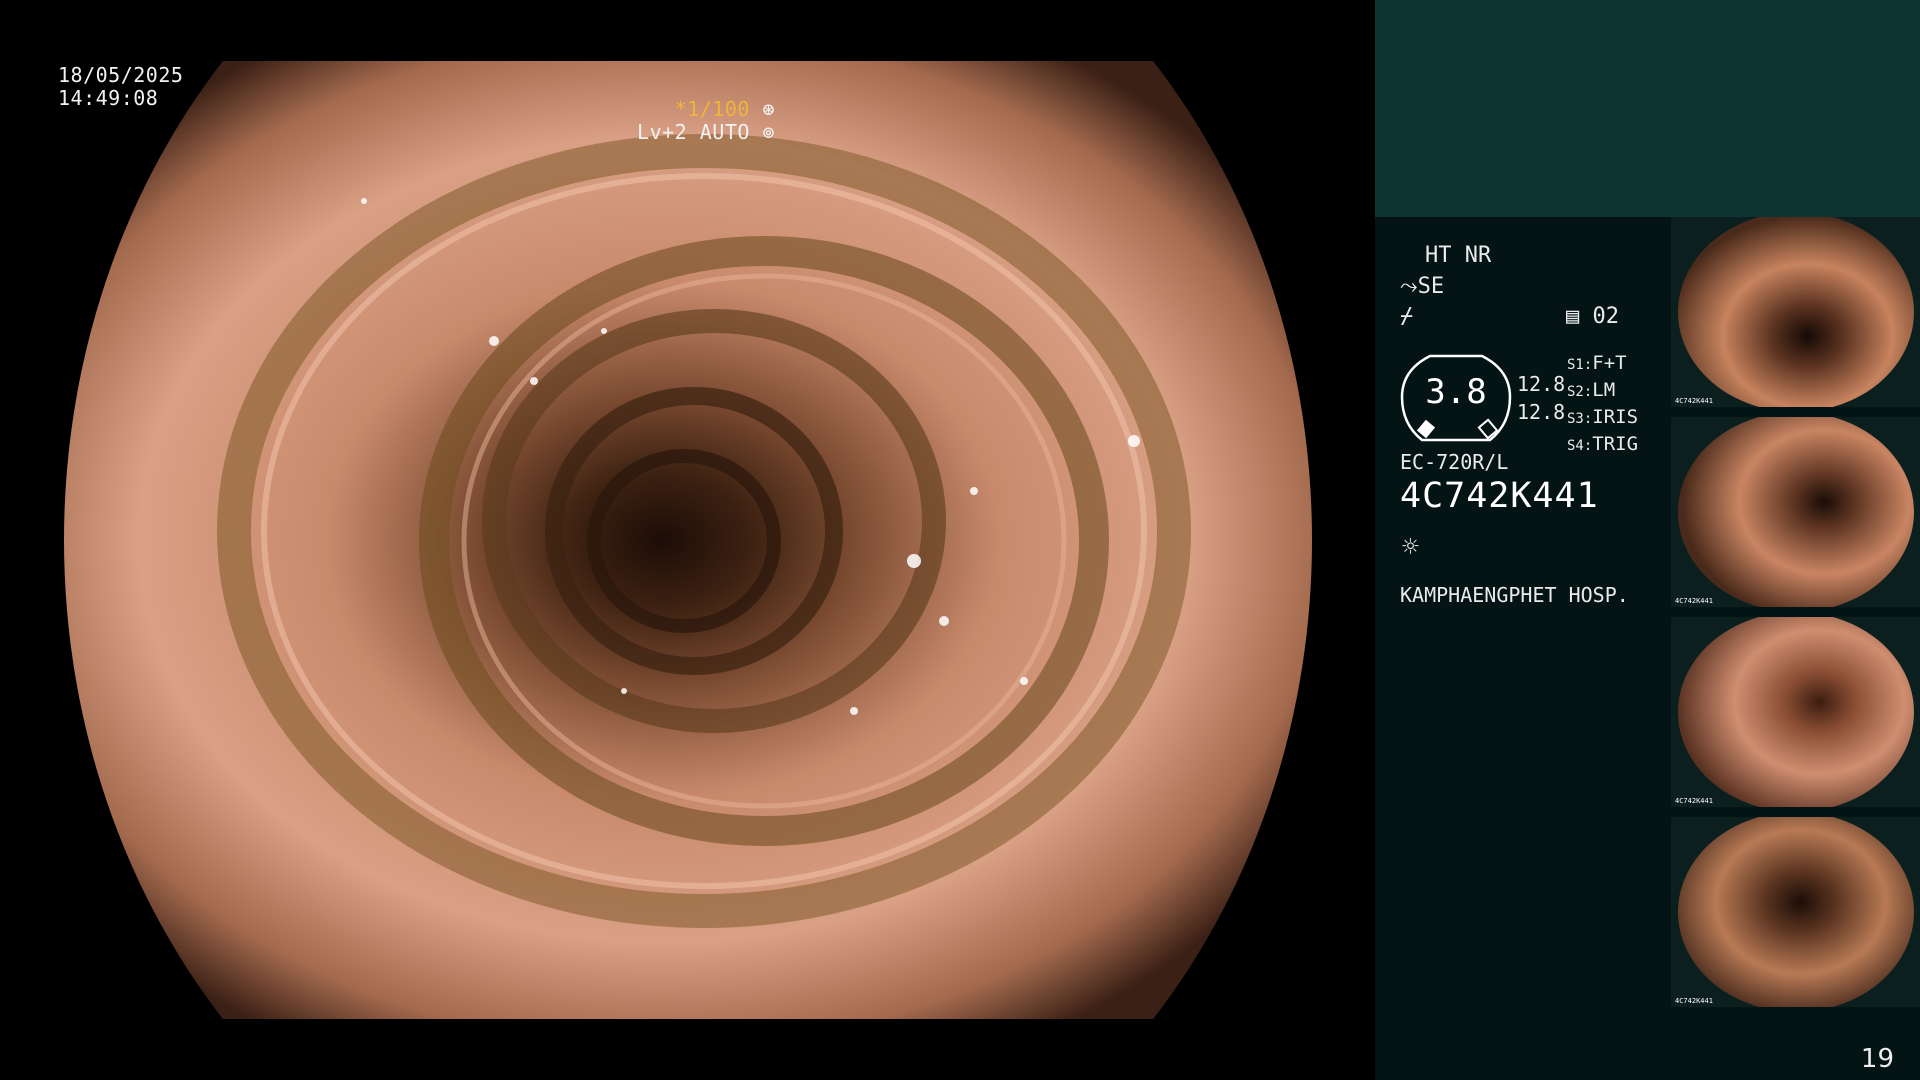  I want to click on panel-header, so click(1647, 108).